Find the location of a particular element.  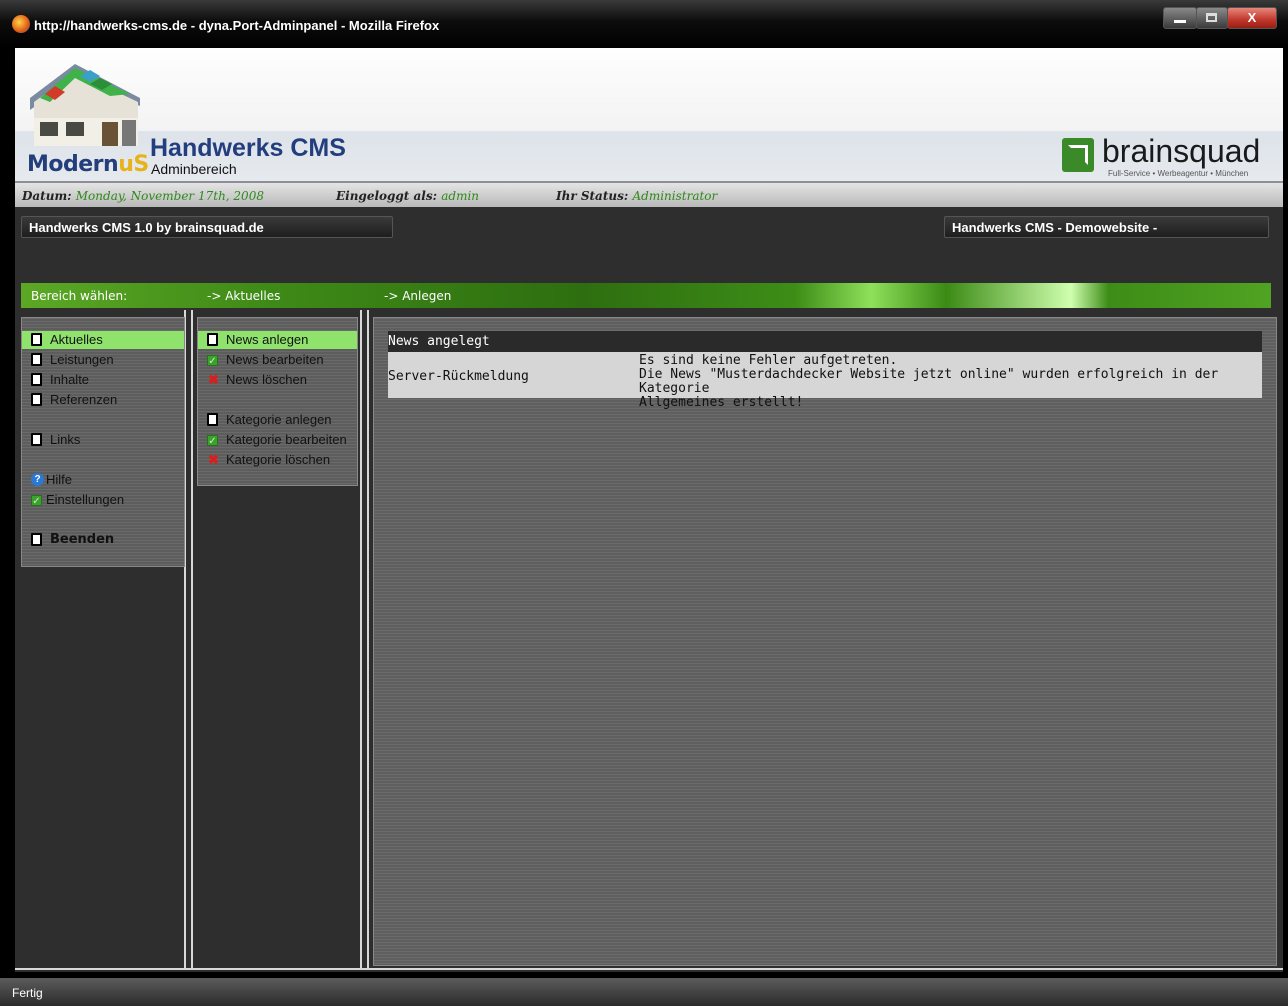

maximize-icon is located at coordinates (1211, 17).